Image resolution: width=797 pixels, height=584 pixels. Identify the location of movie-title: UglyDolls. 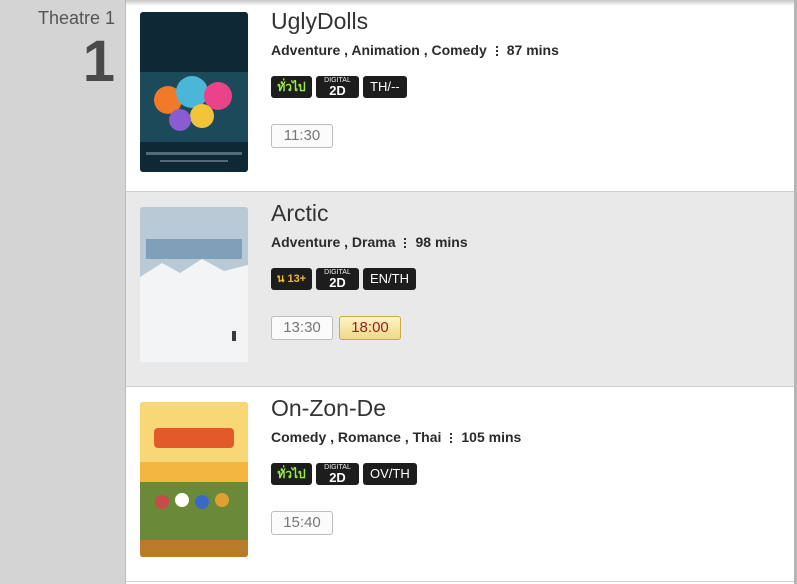
(319, 21).